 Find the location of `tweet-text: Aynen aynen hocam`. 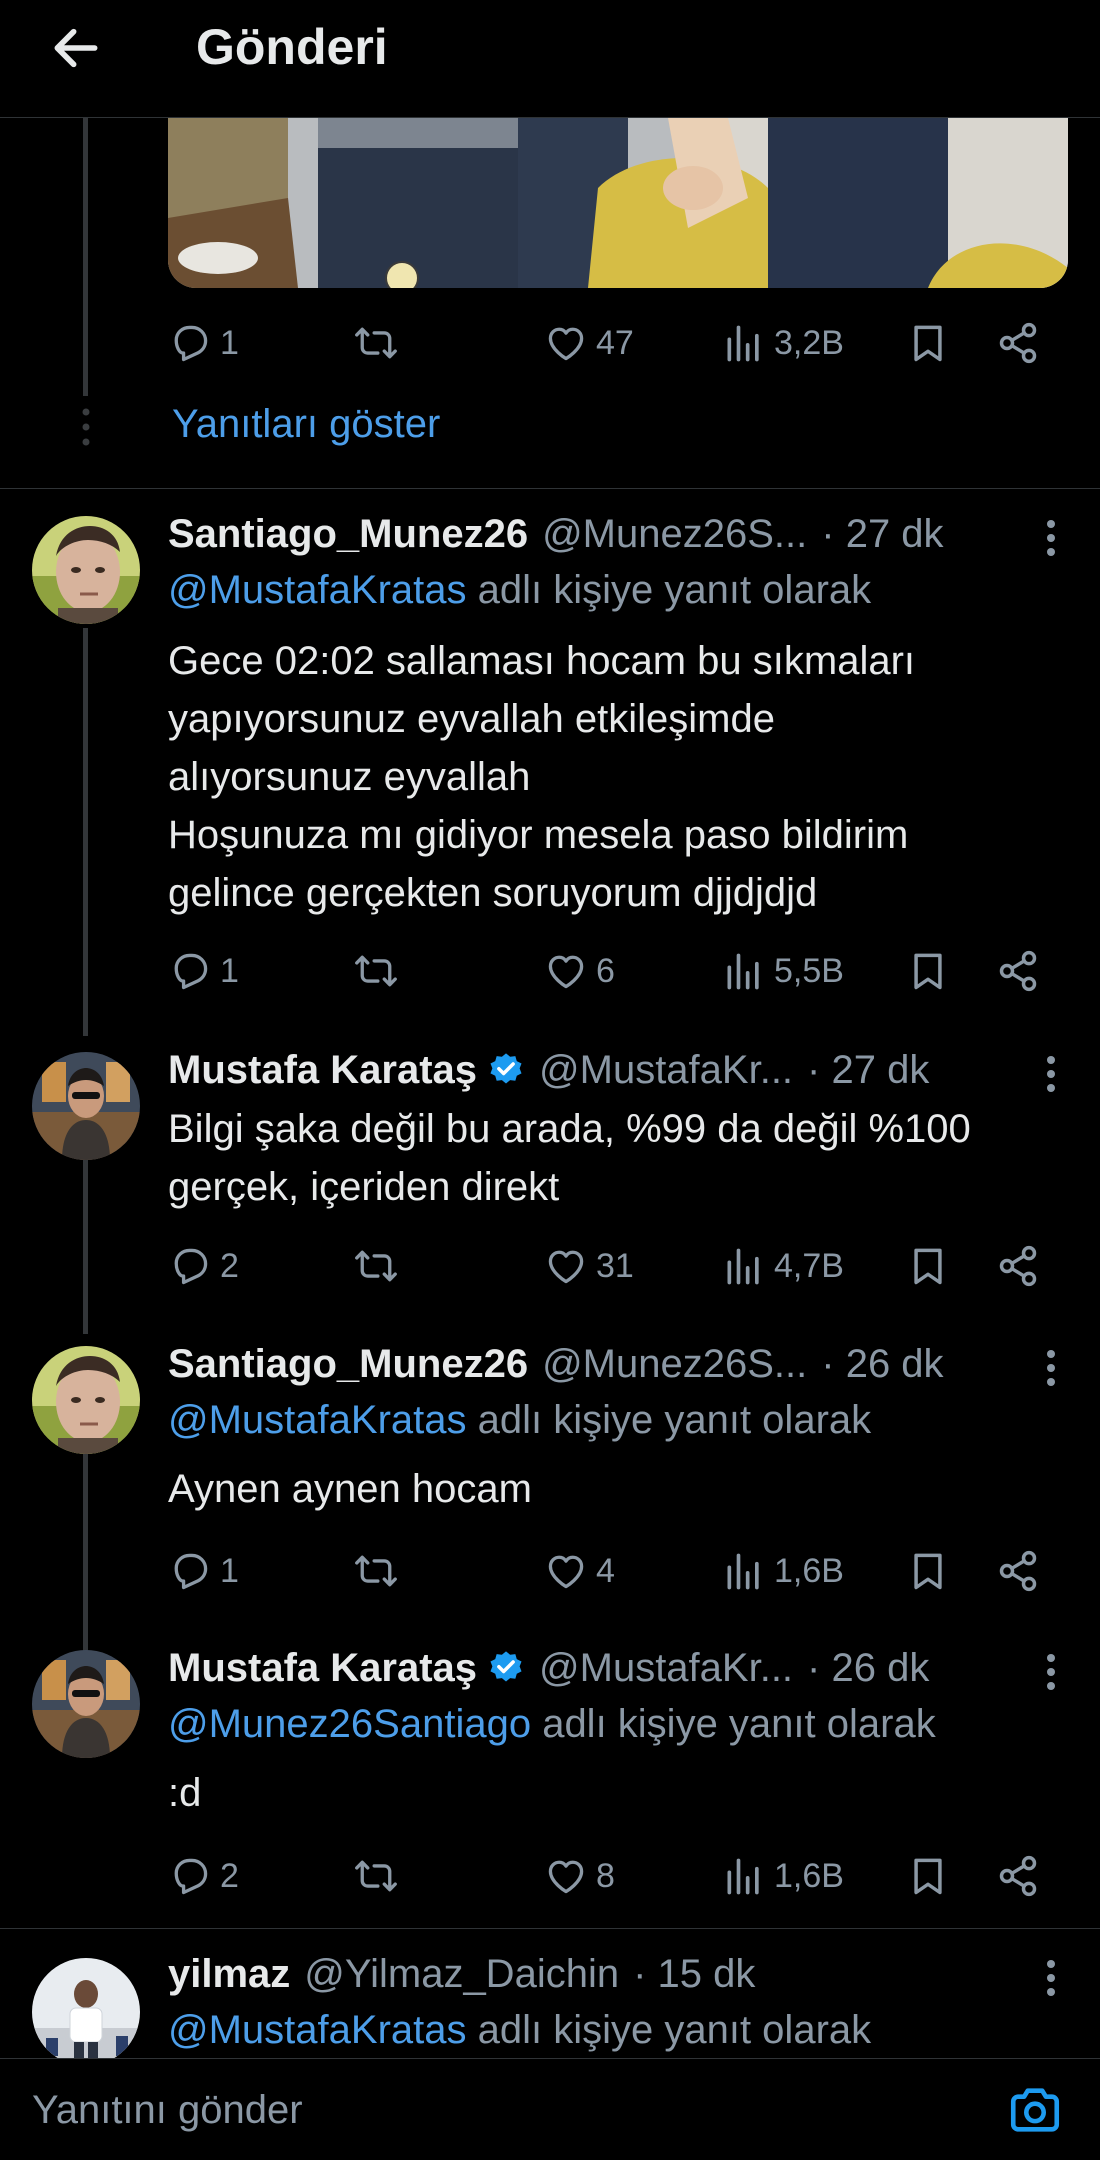

tweet-text: Aynen aynen hocam is located at coordinates (350, 1489).